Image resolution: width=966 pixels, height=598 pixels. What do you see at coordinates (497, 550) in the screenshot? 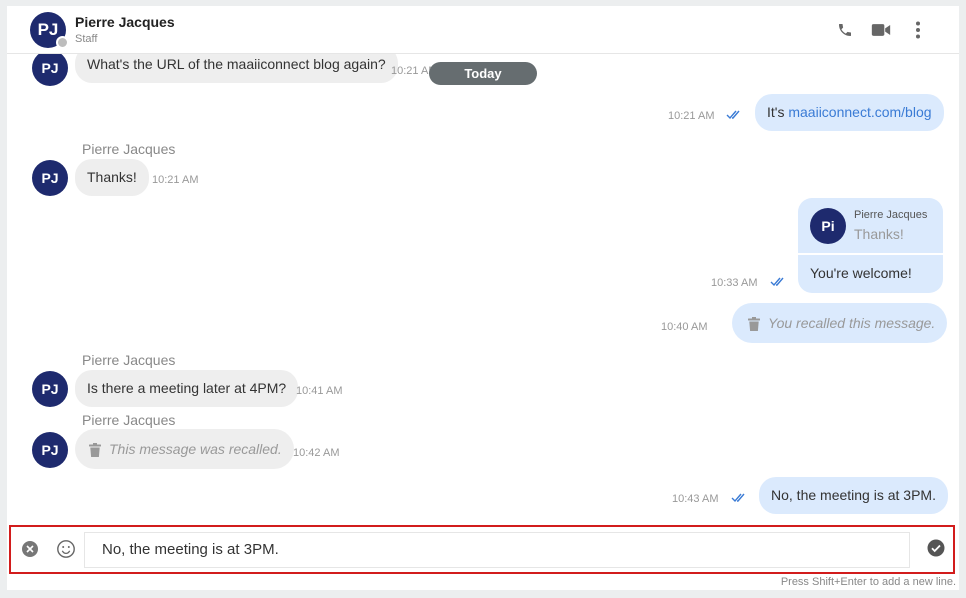
I see `message-input: No, the meeting is at 3PM.` at bounding box center [497, 550].